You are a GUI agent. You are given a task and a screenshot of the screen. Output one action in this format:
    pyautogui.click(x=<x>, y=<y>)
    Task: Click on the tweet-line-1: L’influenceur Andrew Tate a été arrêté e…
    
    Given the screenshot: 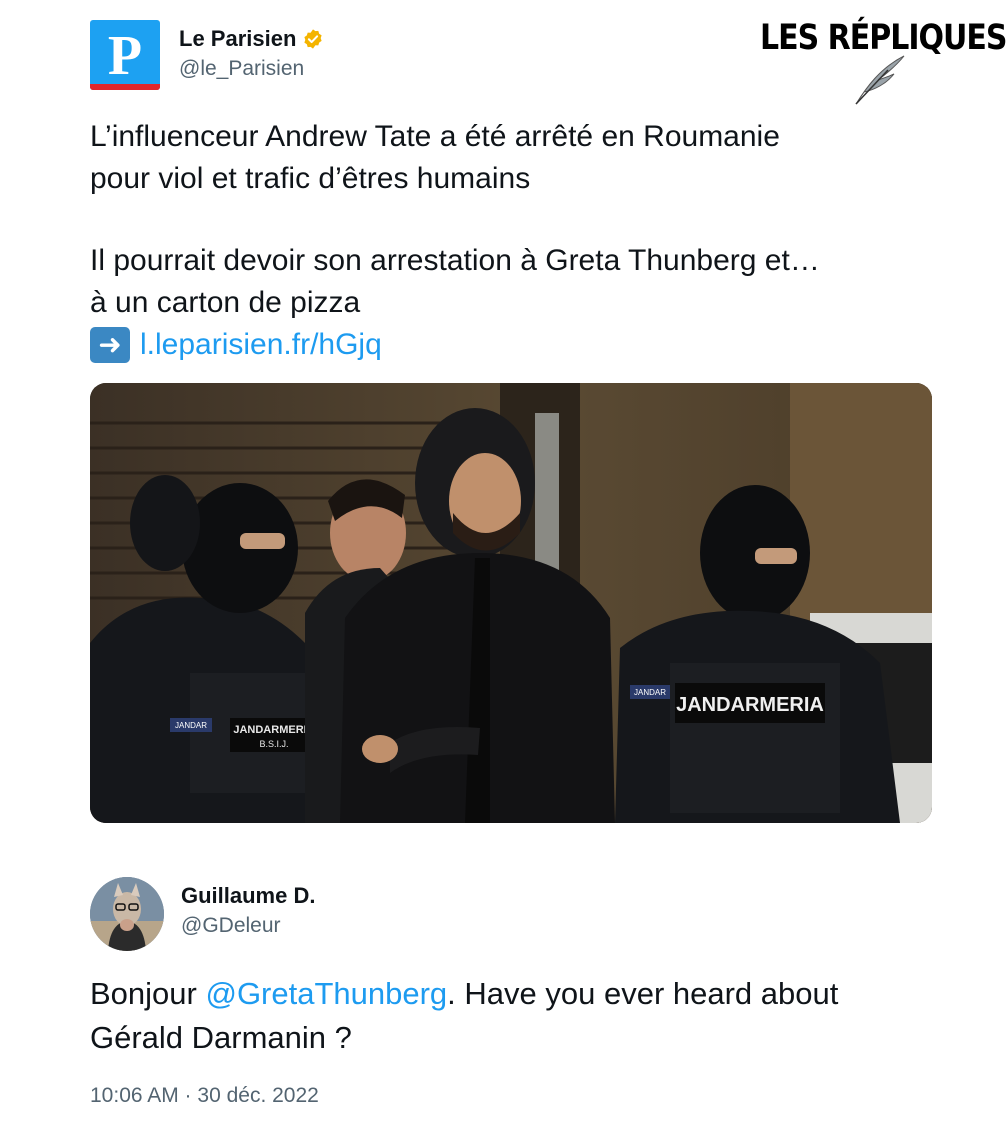 What is the action you would take?
    pyautogui.click(x=435, y=136)
    